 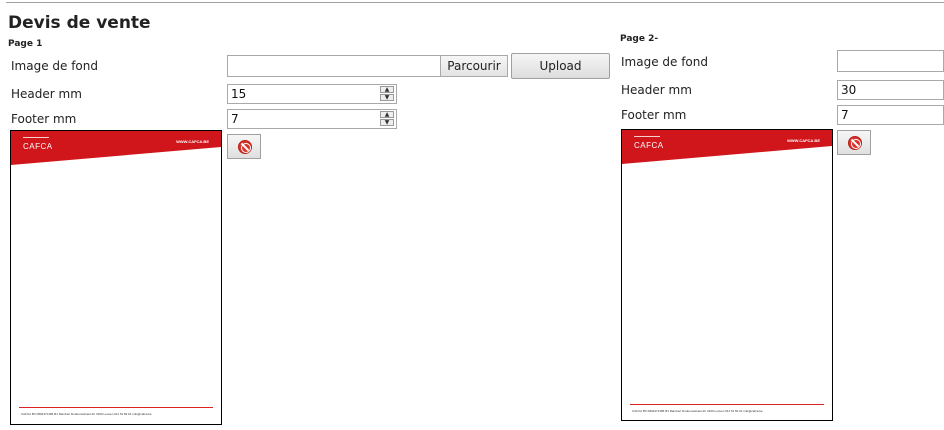 I want to click on page-1-footer-input: 7 ▲ ▼, so click(x=312, y=119).